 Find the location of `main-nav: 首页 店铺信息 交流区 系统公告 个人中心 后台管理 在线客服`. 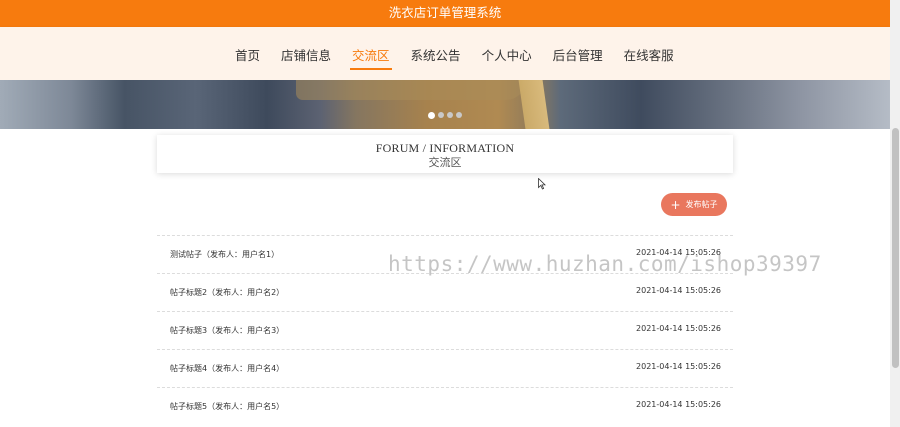

main-nav: 首页 店铺信息 交流区 系统公告 个人中心 后台管理 在线客服 is located at coordinates (445, 53).